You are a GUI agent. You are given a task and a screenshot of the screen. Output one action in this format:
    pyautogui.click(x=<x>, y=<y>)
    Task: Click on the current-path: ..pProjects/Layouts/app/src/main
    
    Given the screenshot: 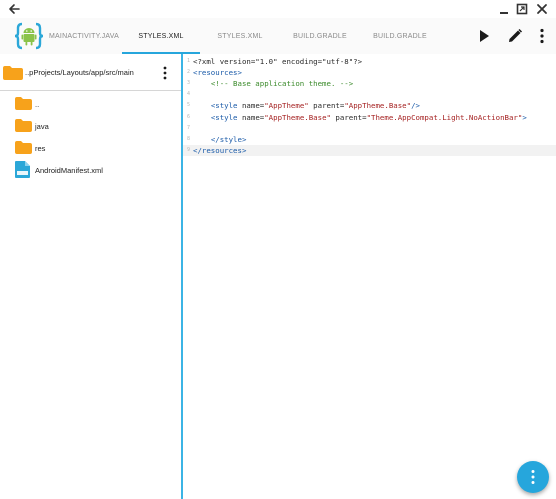 What is the action you would take?
    pyautogui.click(x=79, y=72)
    